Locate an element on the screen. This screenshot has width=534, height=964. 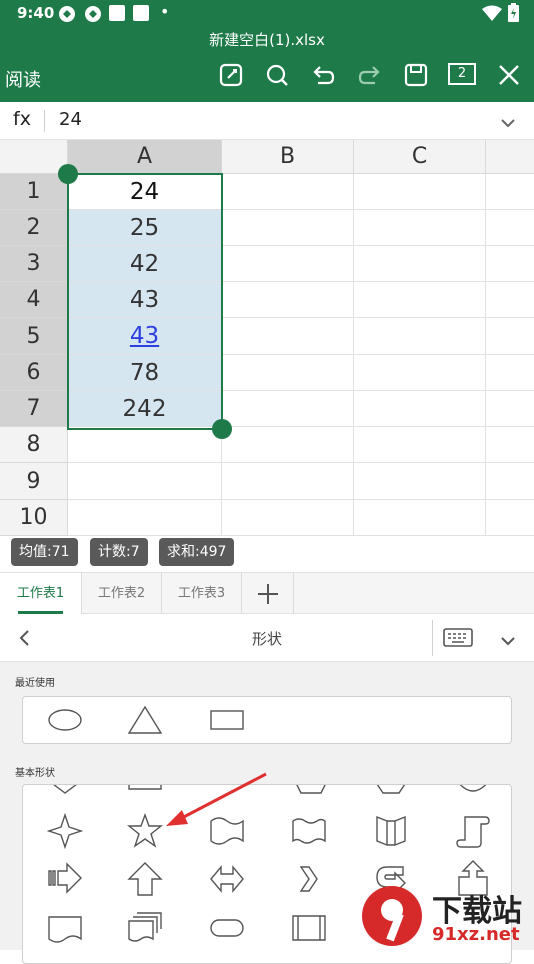
row-header-1: 1 is located at coordinates (34, 192).